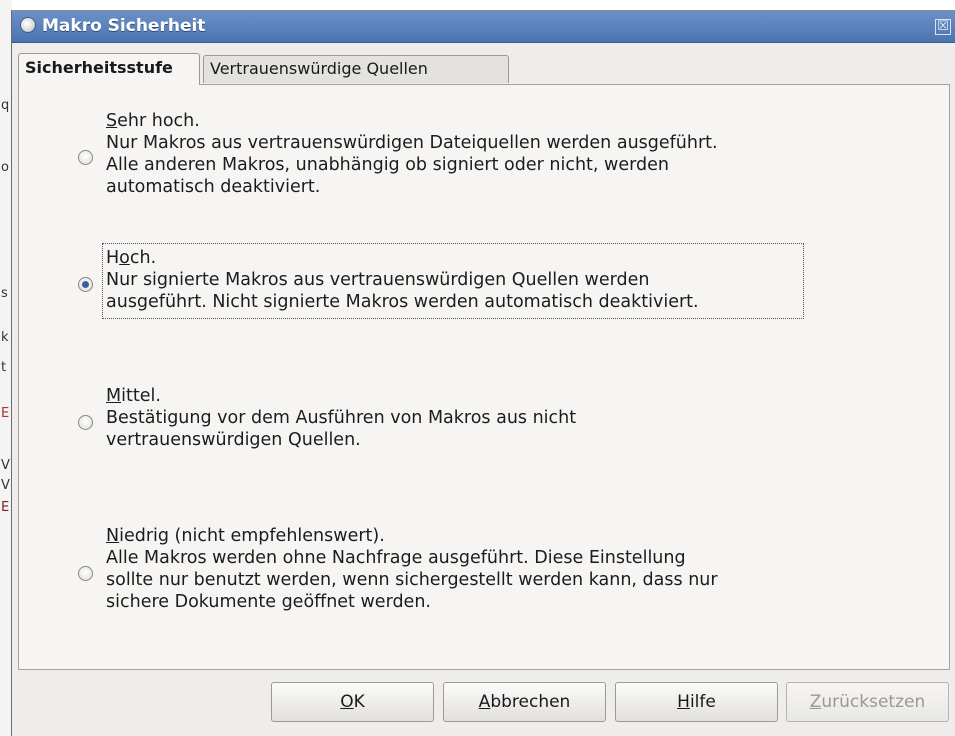 This screenshot has width=955, height=736. I want to click on option-very-high-line: automatisch deaktiviert., so click(213, 187).